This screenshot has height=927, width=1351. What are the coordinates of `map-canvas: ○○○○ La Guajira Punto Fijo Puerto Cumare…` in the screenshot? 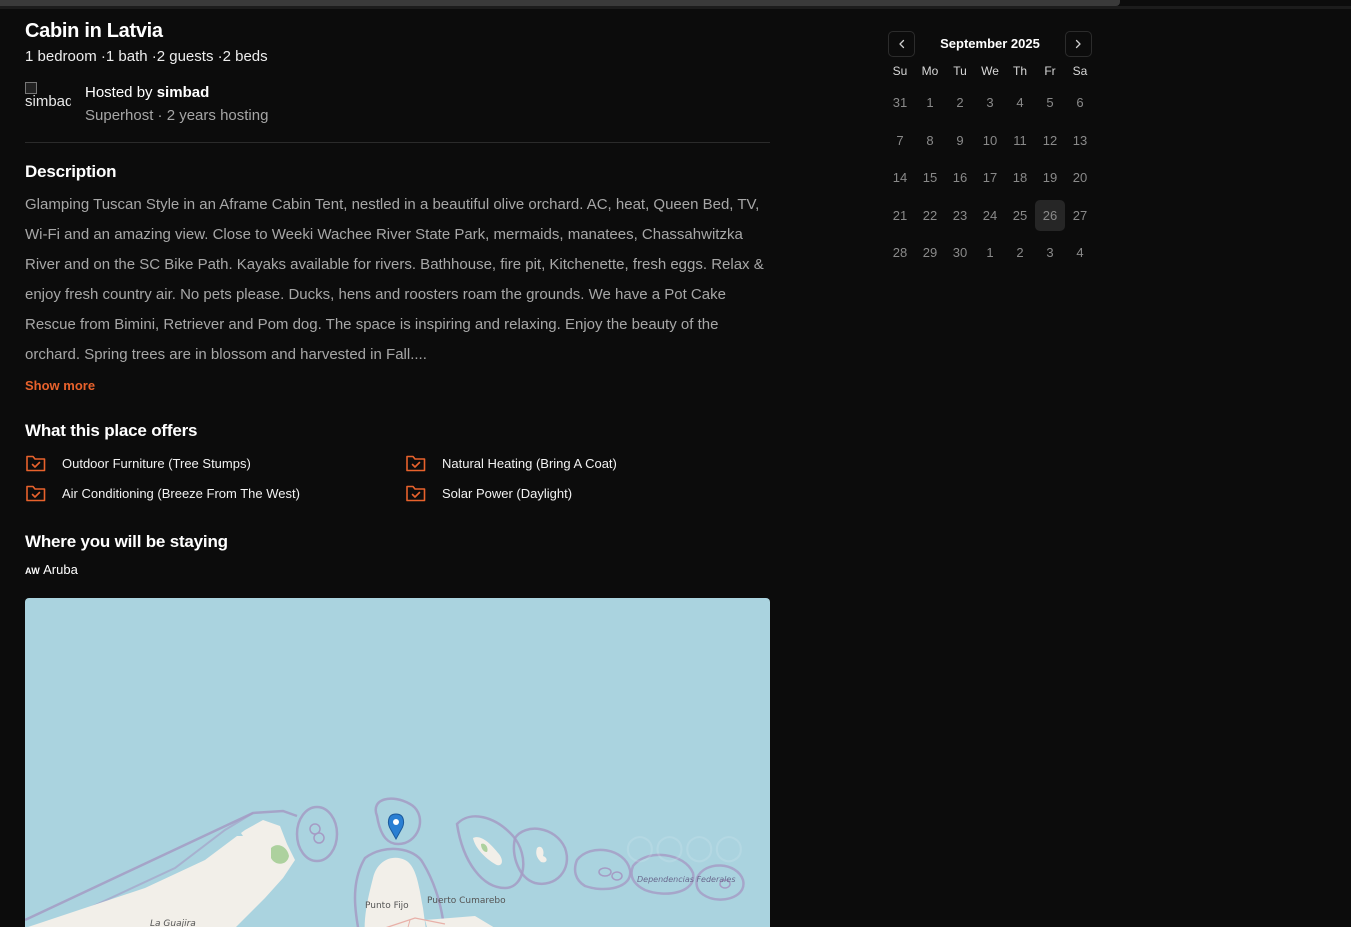 It's located at (385, 862).